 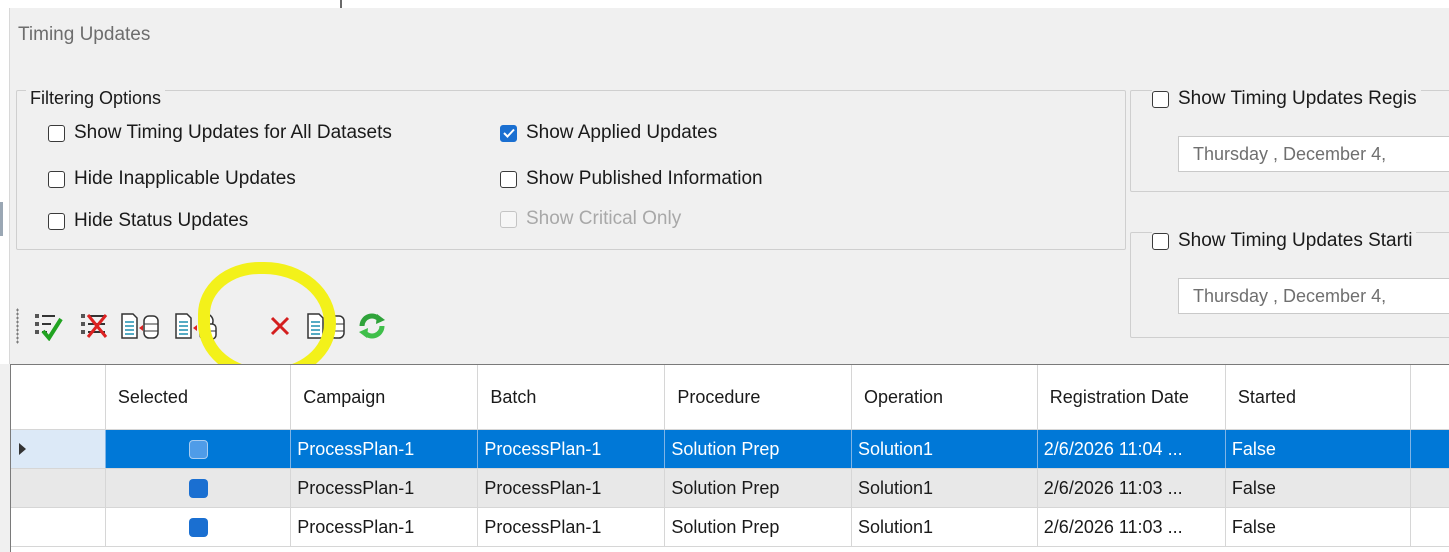 I want to click on deselect-all-button, so click(x=94, y=326).